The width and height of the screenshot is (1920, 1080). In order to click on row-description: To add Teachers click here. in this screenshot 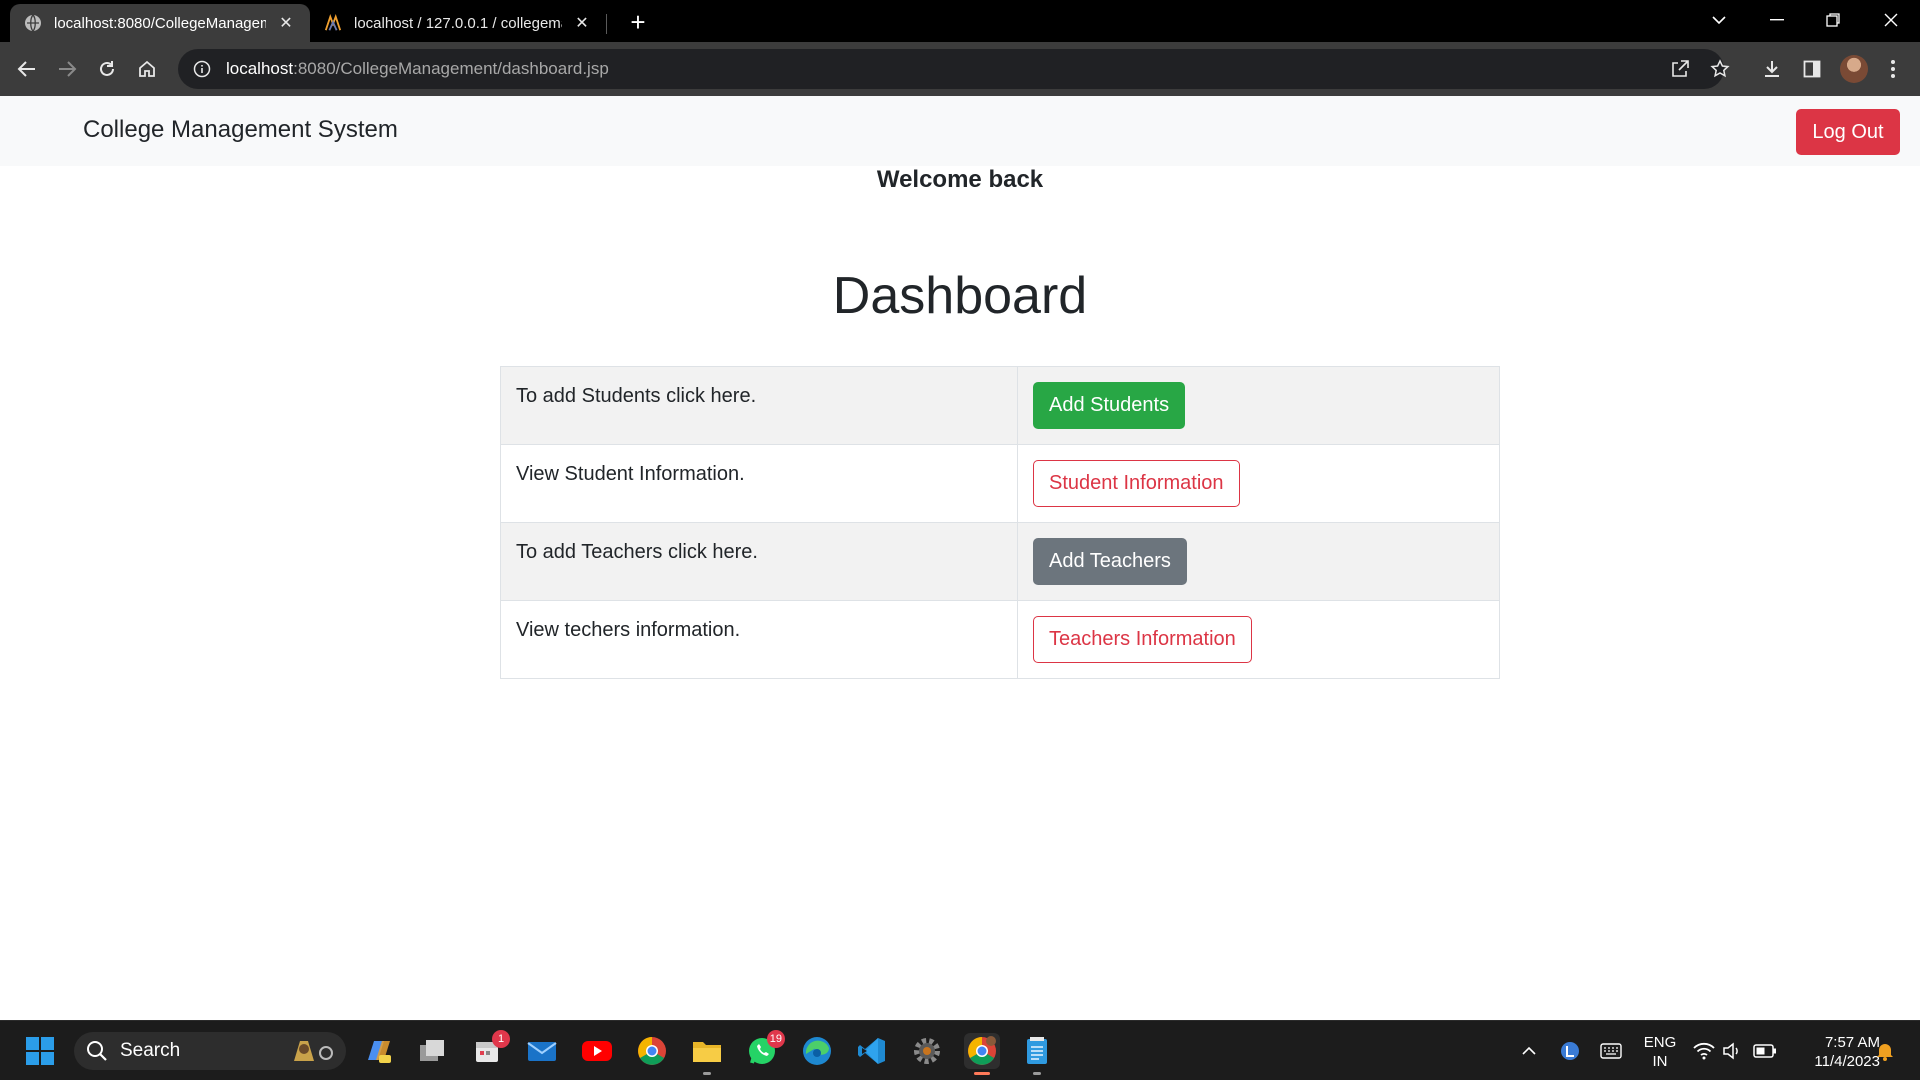, I will do `click(759, 561)`.